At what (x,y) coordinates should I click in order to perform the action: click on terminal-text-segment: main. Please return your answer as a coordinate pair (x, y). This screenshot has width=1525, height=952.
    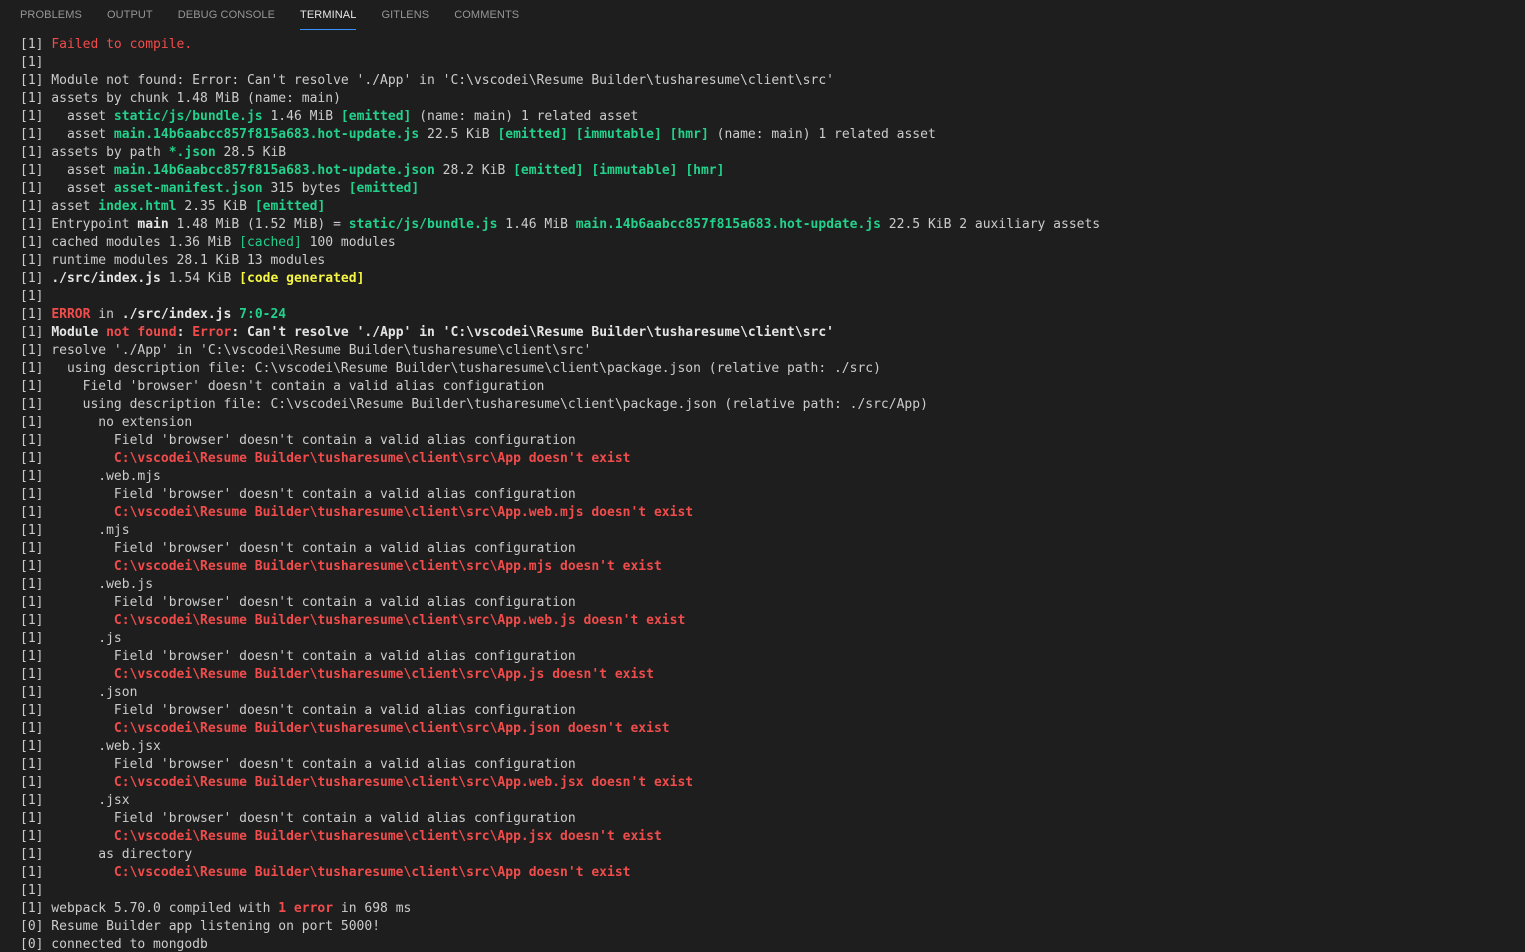
    Looking at the image, I should click on (153, 224).